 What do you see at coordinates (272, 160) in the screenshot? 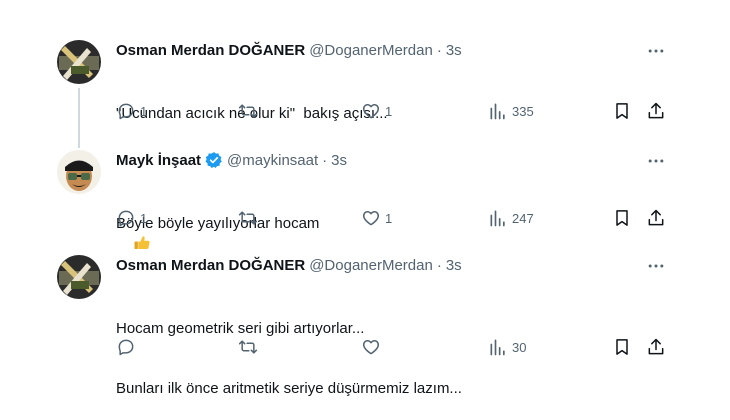
I see `user-handle: @maykinsaat` at bounding box center [272, 160].